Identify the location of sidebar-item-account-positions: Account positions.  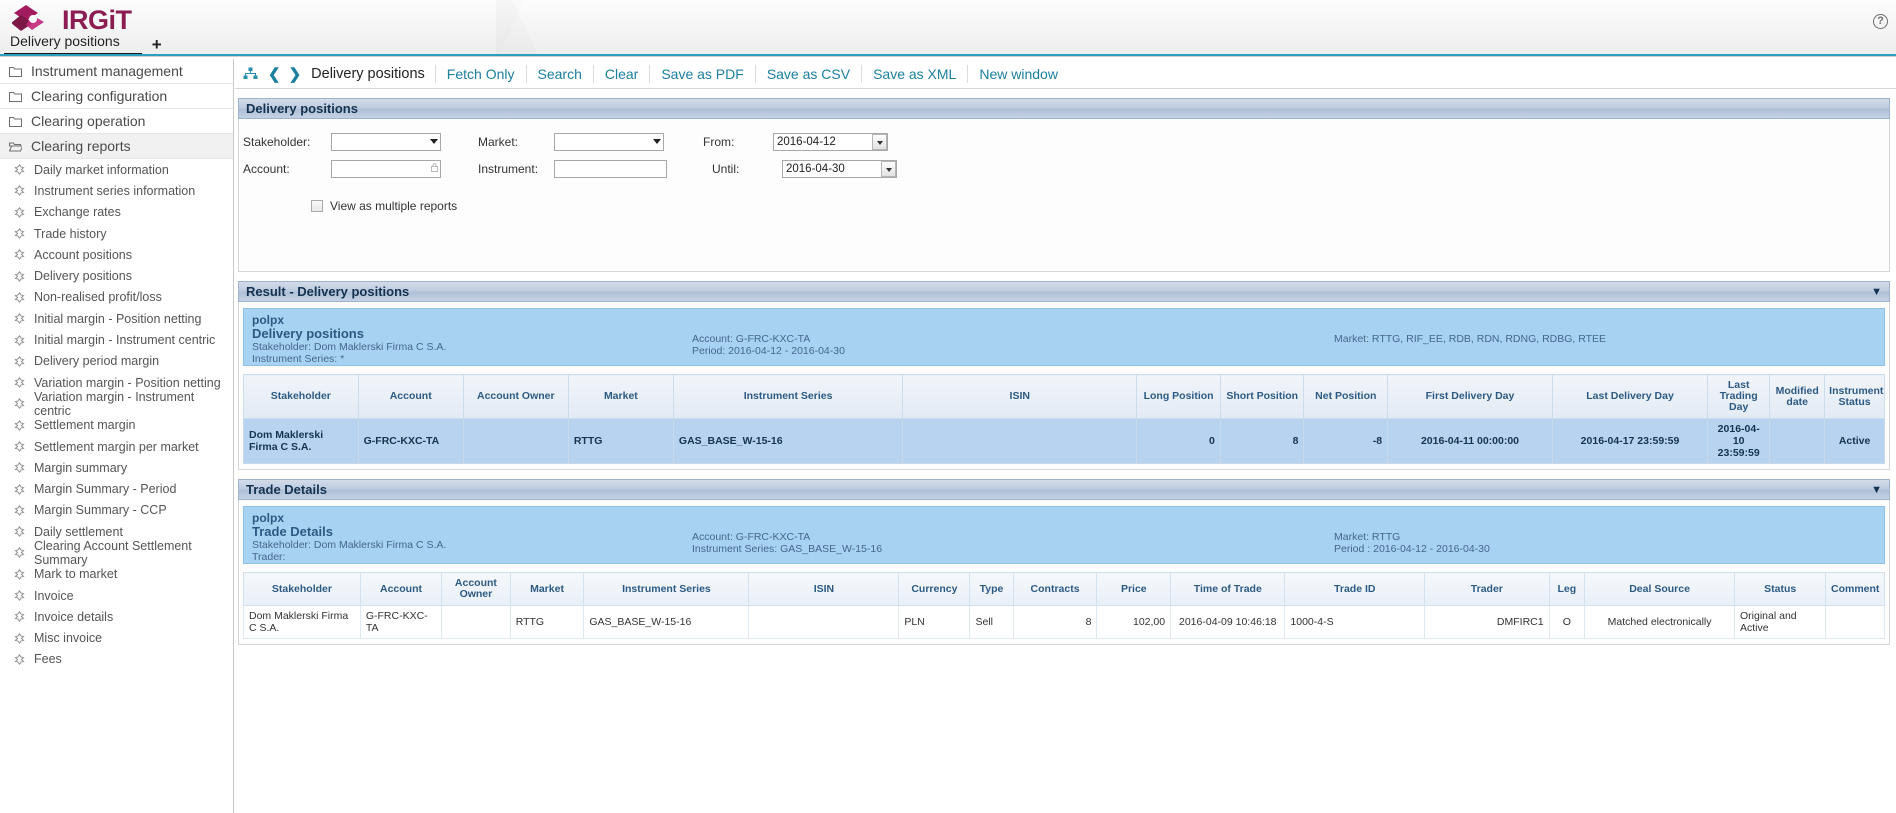
(116, 254).